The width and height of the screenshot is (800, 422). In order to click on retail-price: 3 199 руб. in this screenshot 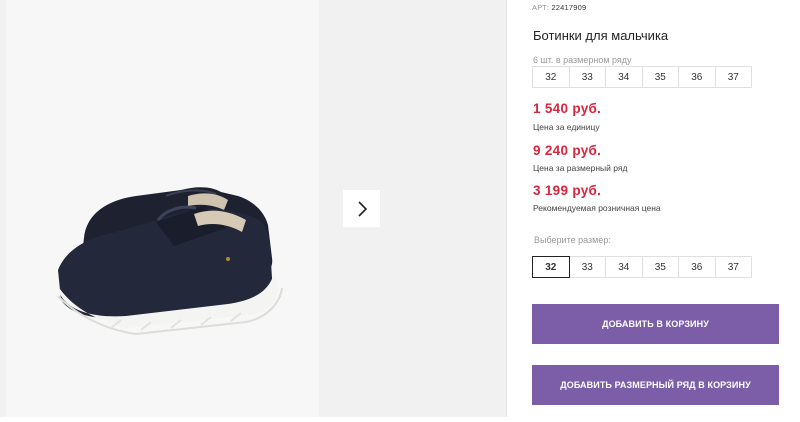, I will do `click(567, 190)`.